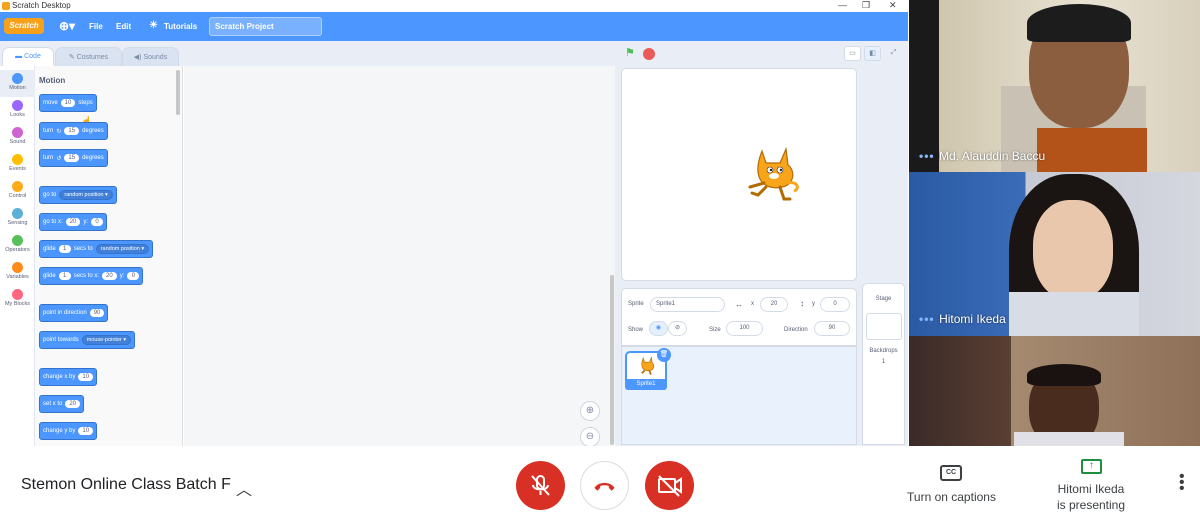 Image resolution: width=1200 pixels, height=515 pixels. I want to click on goto-dropdown: random position ▾, so click(86, 195).